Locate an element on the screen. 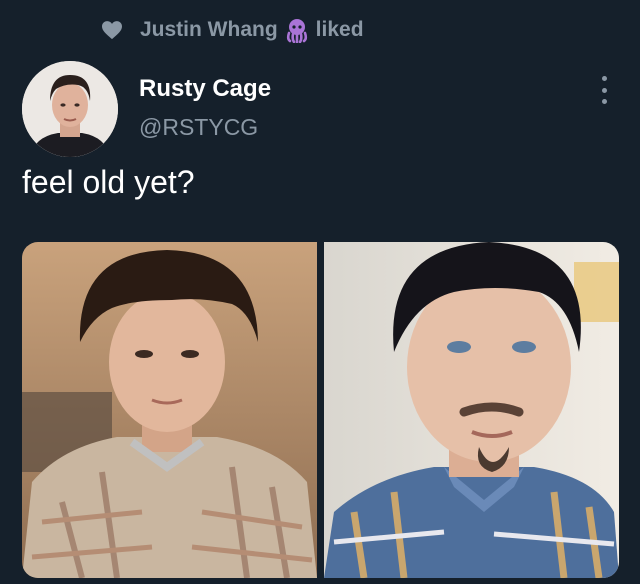 The image size is (640, 584). more-options-icon is located at coordinates (604, 90).